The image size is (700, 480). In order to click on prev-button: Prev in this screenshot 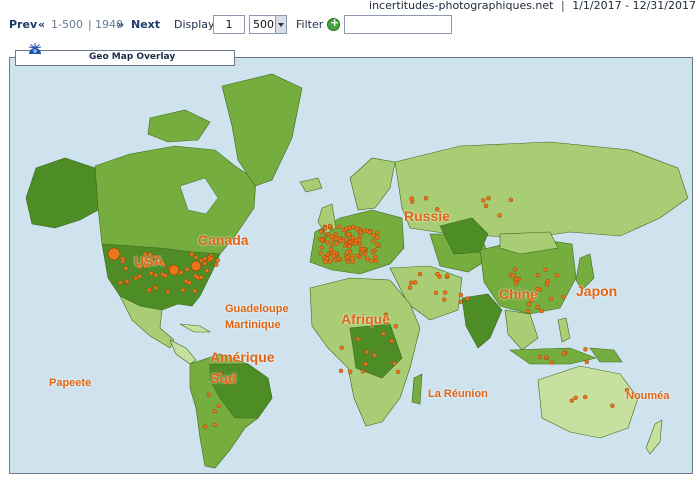, I will do `click(23, 24)`.